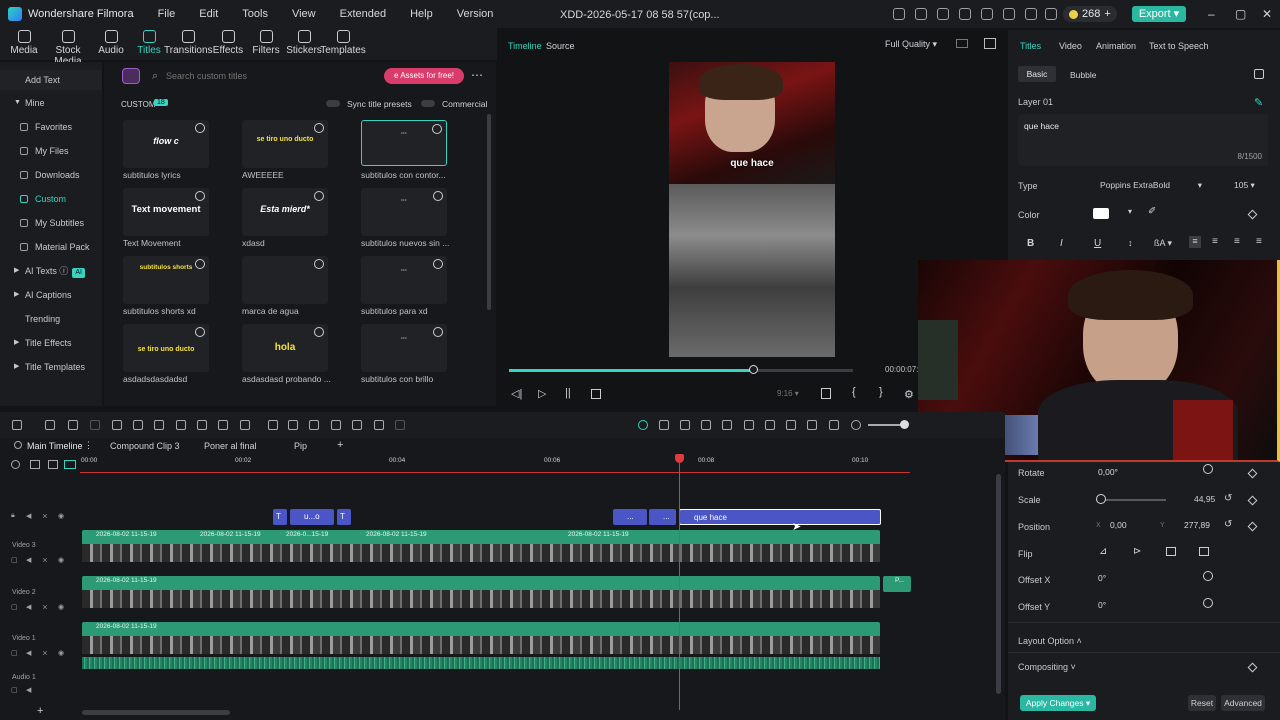 The image size is (1280, 720). Describe the element at coordinates (1228, 498) in the screenshot. I see `reset-icon: ↺` at that location.